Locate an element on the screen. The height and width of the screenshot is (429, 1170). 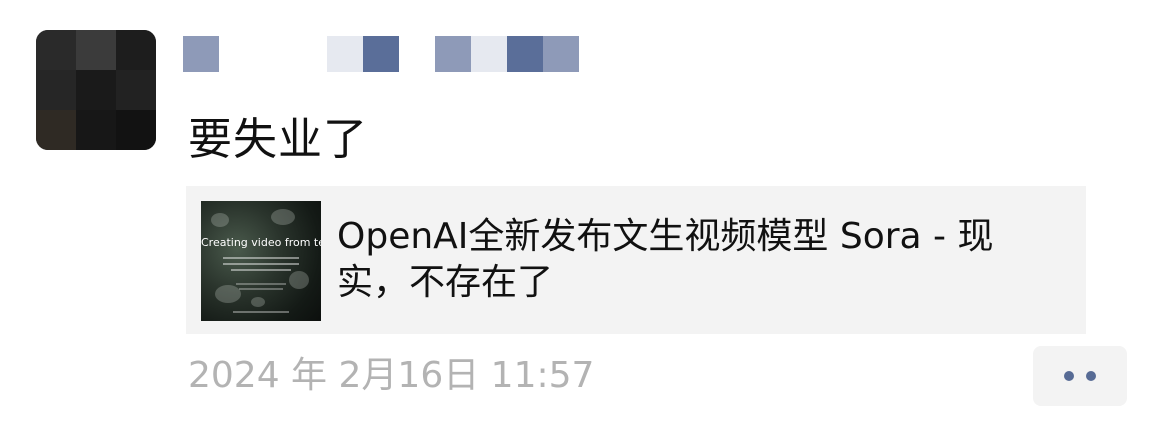
avatar is located at coordinates (96, 90).